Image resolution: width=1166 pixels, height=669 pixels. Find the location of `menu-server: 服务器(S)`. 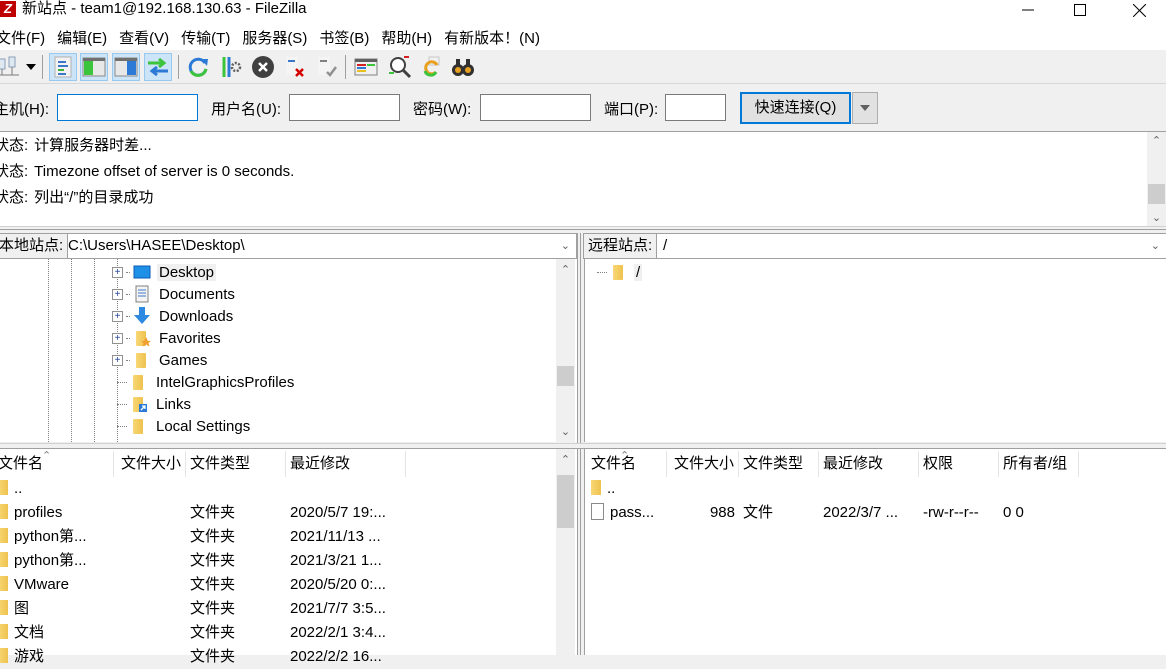

menu-server: 服务器(S) is located at coordinates (274, 39).